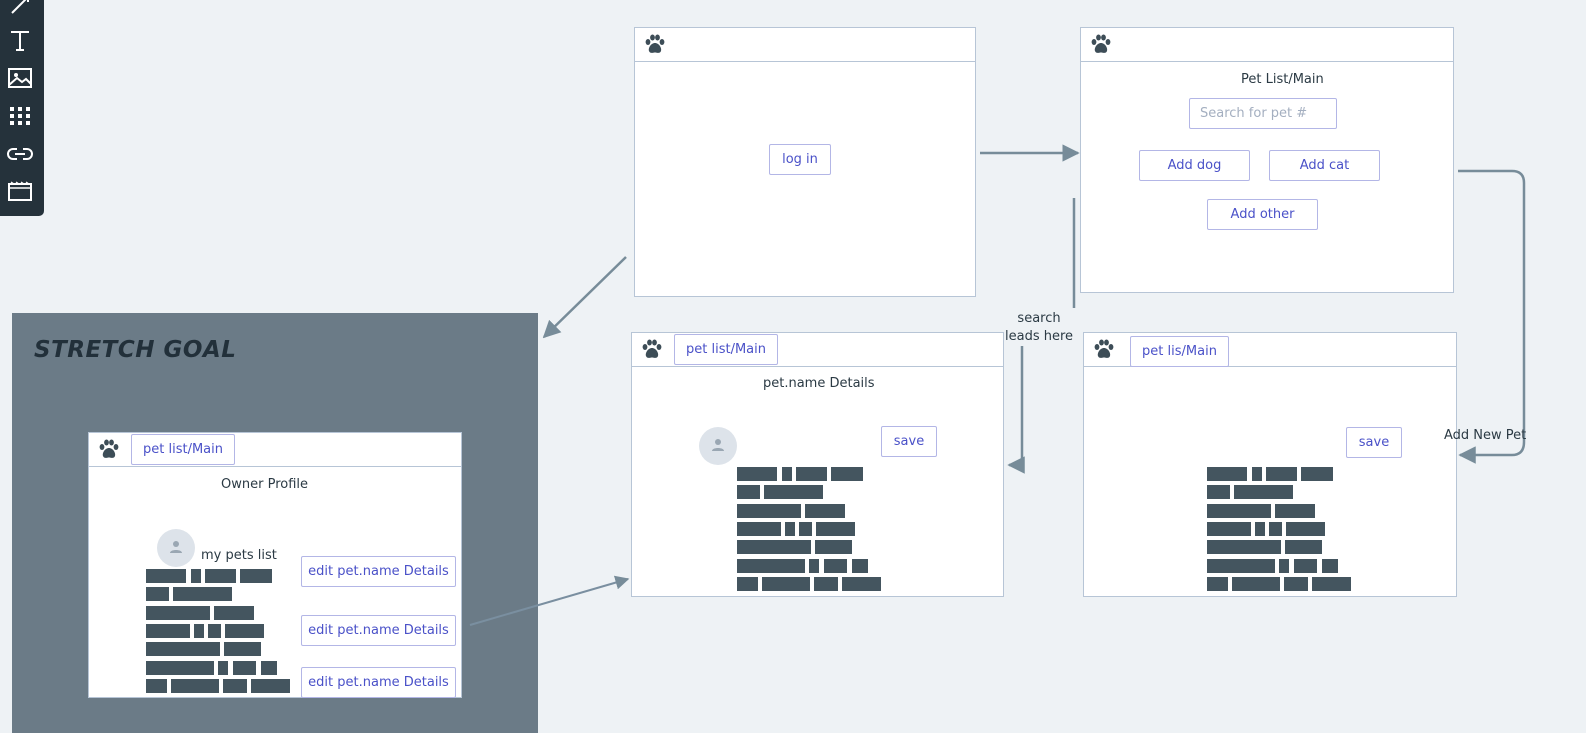  What do you see at coordinates (1492, 316) in the screenshot?
I see `list-to-new-pet-arrow` at bounding box center [1492, 316].